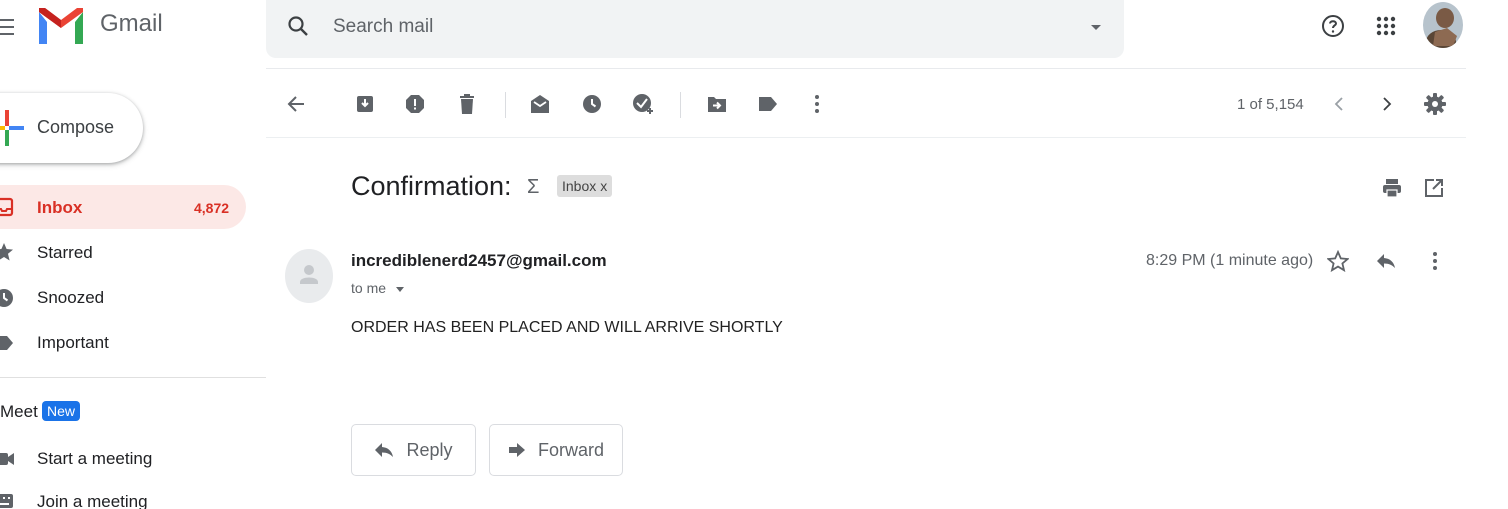 Image resolution: width=1508 pixels, height=509 pixels. Describe the element at coordinates (570, 449) in the screenshot. I see `forward-label: Forward` at that location.